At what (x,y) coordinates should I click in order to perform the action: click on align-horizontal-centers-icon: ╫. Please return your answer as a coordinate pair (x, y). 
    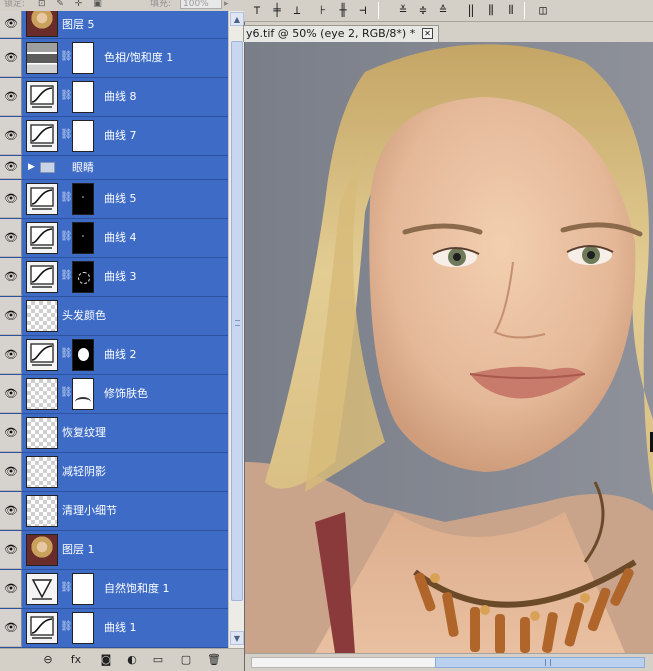
    Looking at the image, I should click on (343, 10).